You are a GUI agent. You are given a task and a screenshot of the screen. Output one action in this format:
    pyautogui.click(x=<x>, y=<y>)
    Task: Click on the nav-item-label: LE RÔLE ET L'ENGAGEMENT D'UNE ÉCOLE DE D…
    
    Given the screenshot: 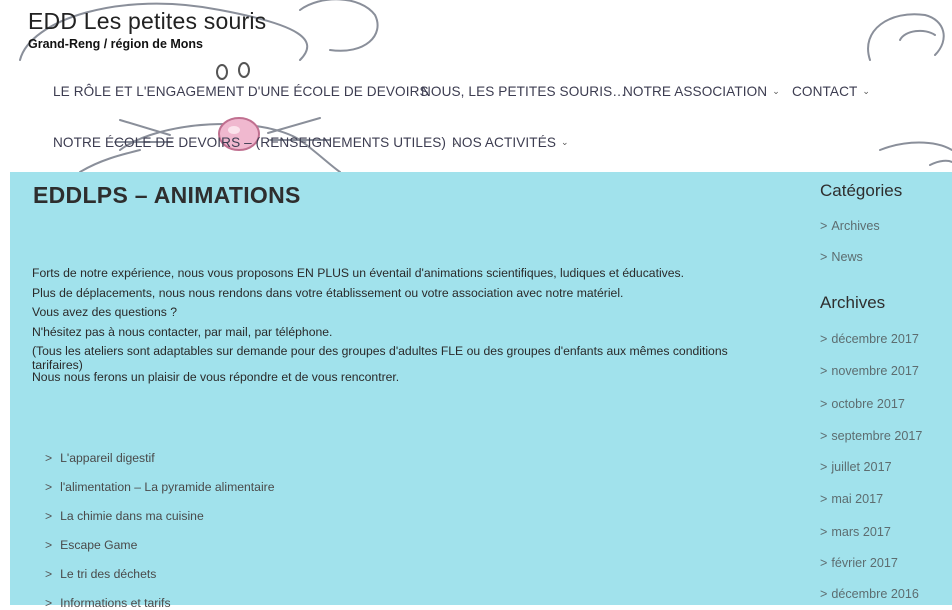 What is the action you would take?
    pyautogui.click(x=241, y=91)
    